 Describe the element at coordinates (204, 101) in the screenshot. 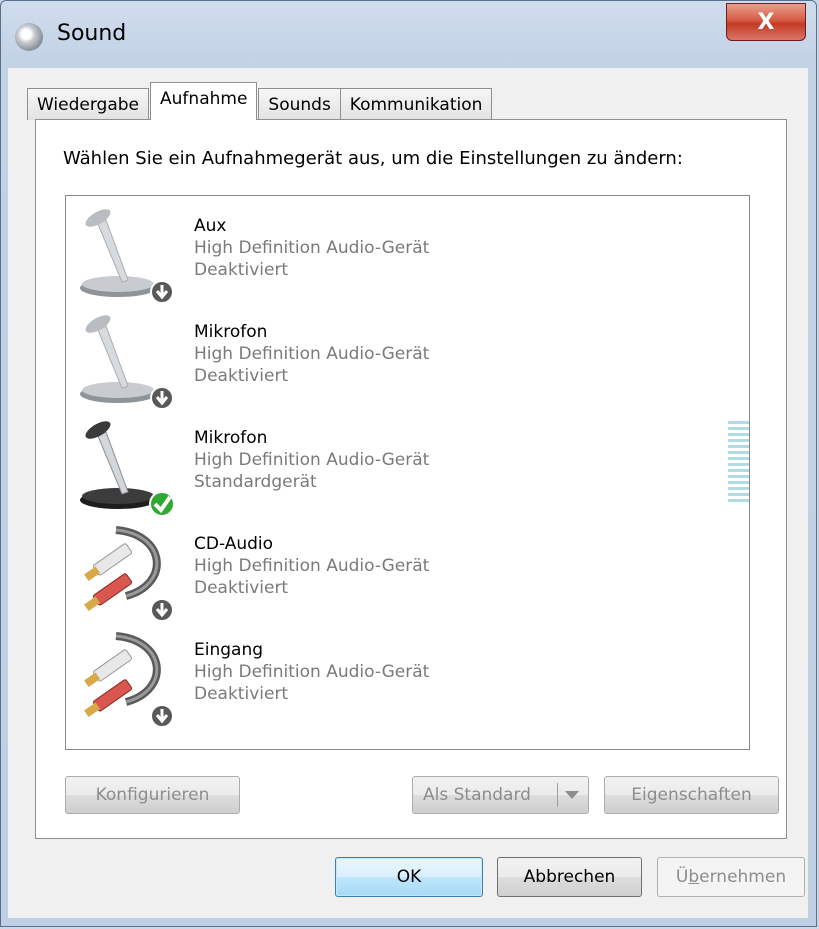

I see `tab-aufnahme: Aufnahme` at that location.